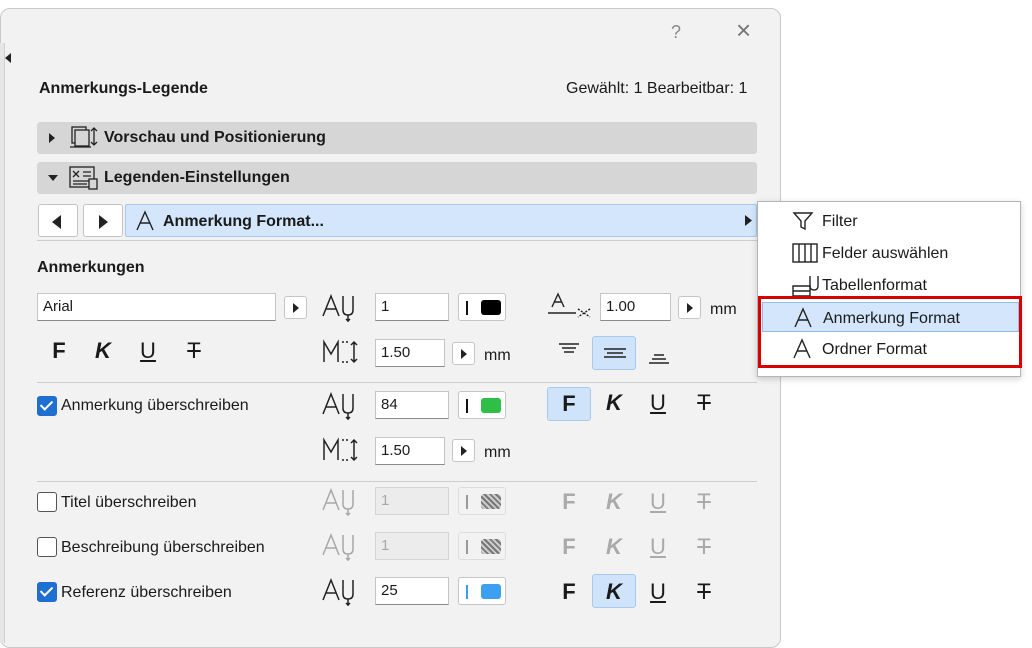 Image resolution: width=1032 pixels, height=648 pixels. Describe the element at coordinates (412, 501) in the screenshot. I see `title-pen-field: 1` at that location.